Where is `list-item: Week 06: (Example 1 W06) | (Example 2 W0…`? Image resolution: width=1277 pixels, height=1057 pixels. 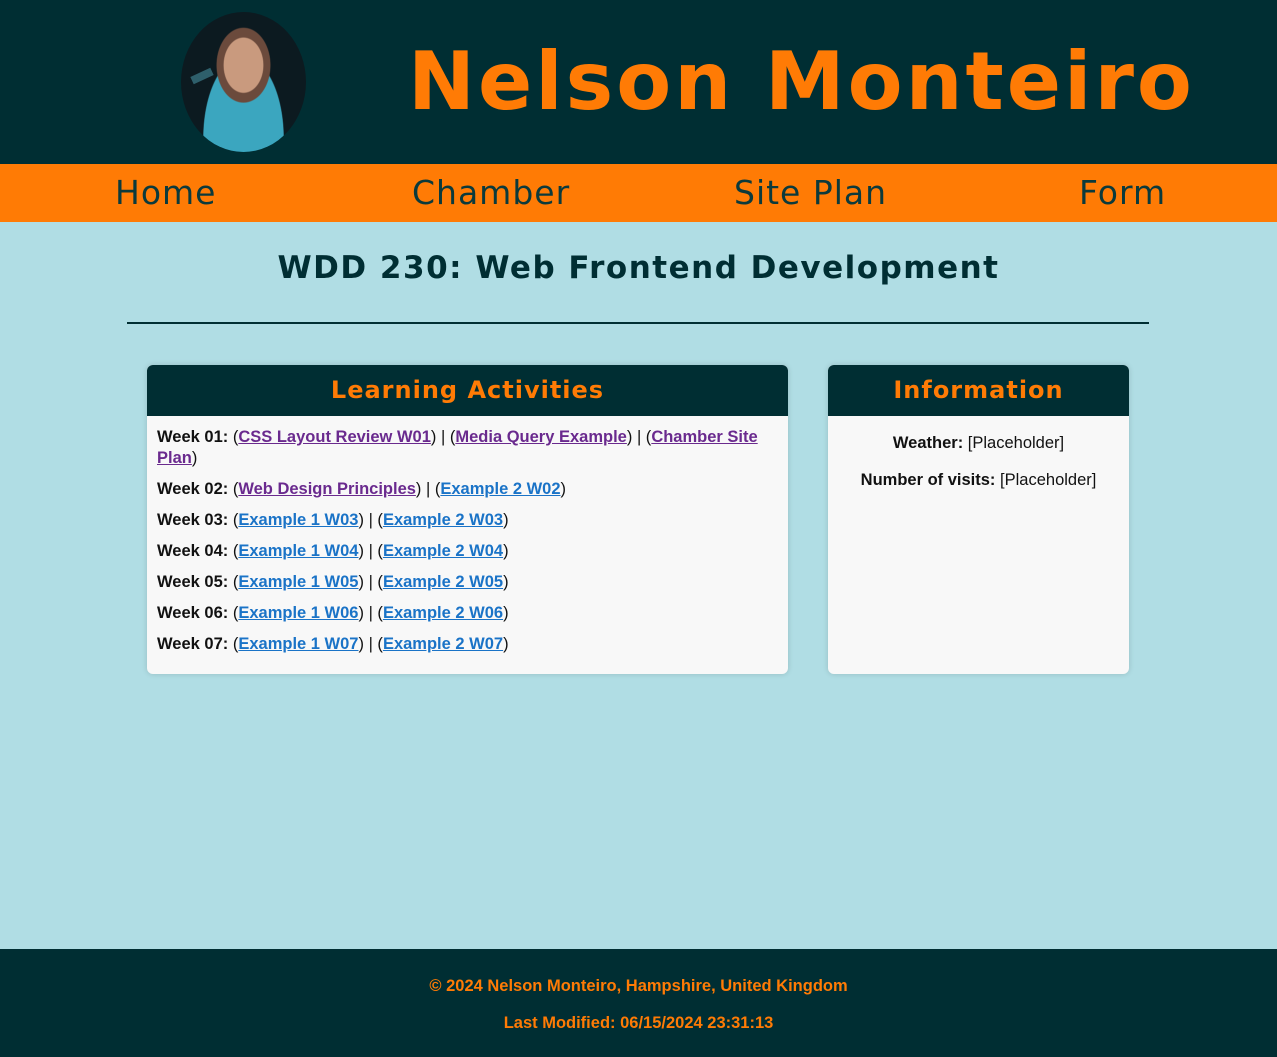 list-item: Week 06: (Example 1 W06) | (Example 2 W0… is located at coordinates (333, 613).